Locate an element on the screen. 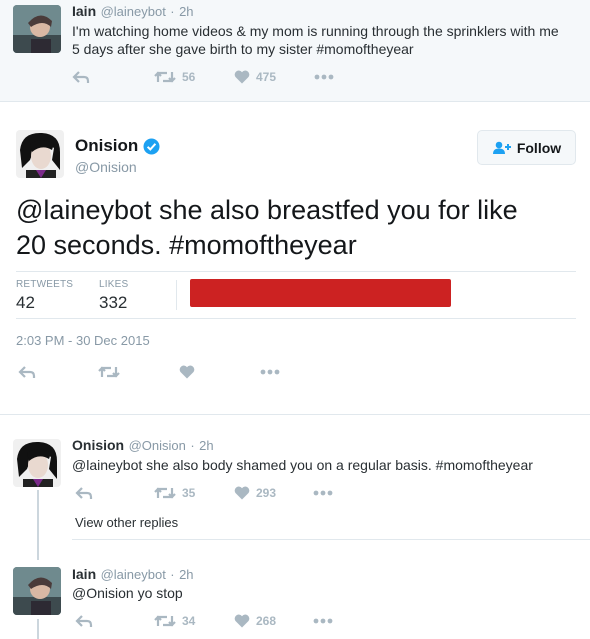  retweet-button is located at coordinates (138, 372).